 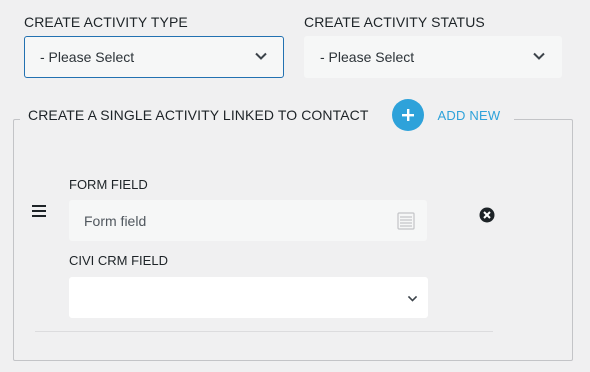 I want to click on form-field-label: FORM FIELD, so click(x=108, y=184).